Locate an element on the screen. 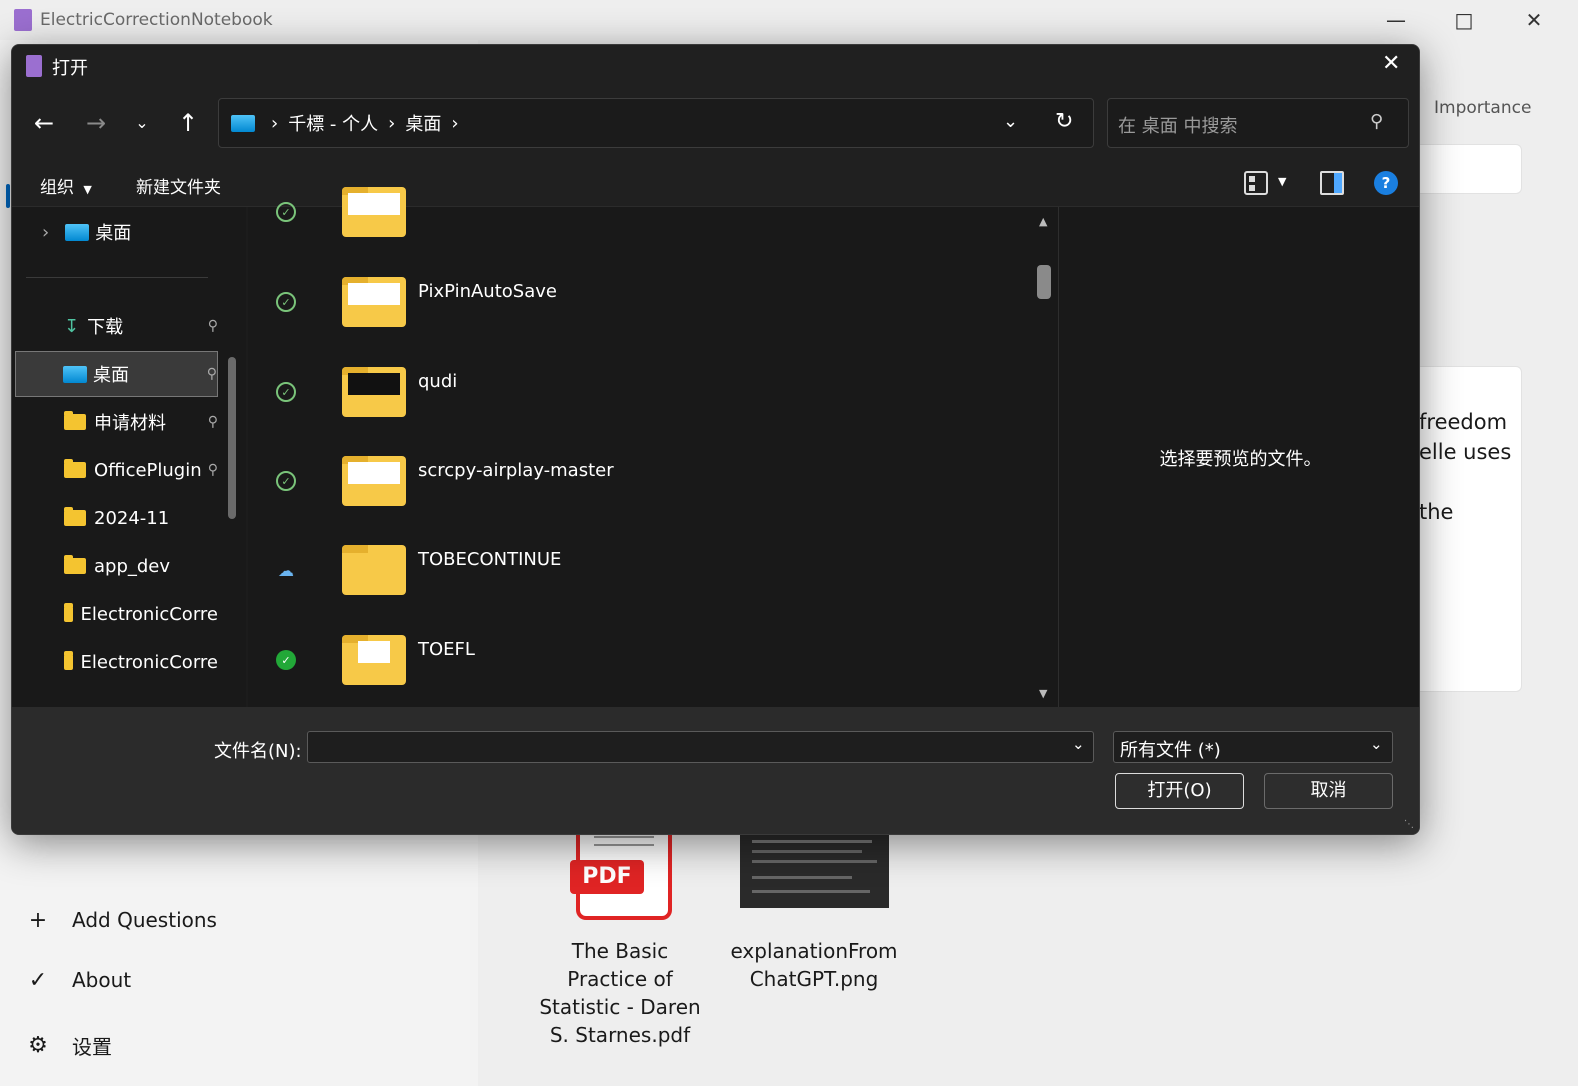 The image size is (1578, 1086). recent-locations-icon: ⌄ is located at coordinates (142, 123).